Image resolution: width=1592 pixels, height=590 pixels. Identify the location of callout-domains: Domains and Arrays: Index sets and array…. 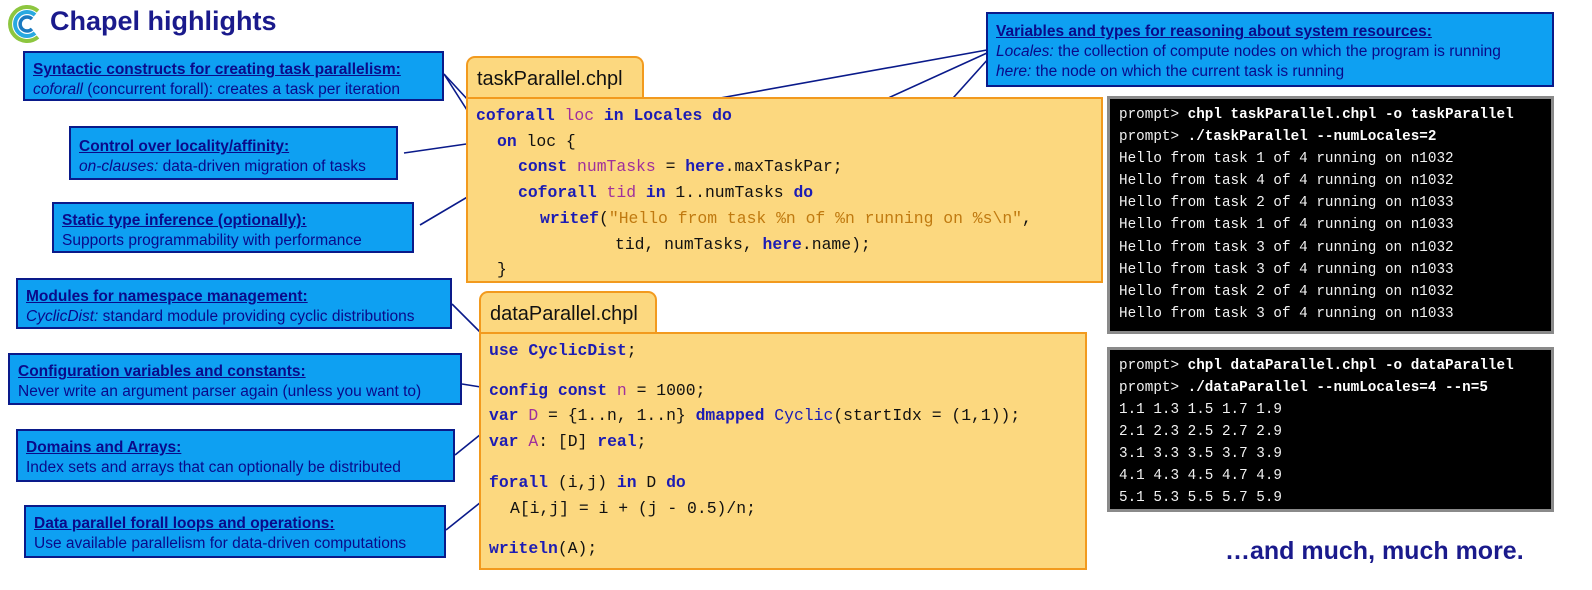
(235, 455).